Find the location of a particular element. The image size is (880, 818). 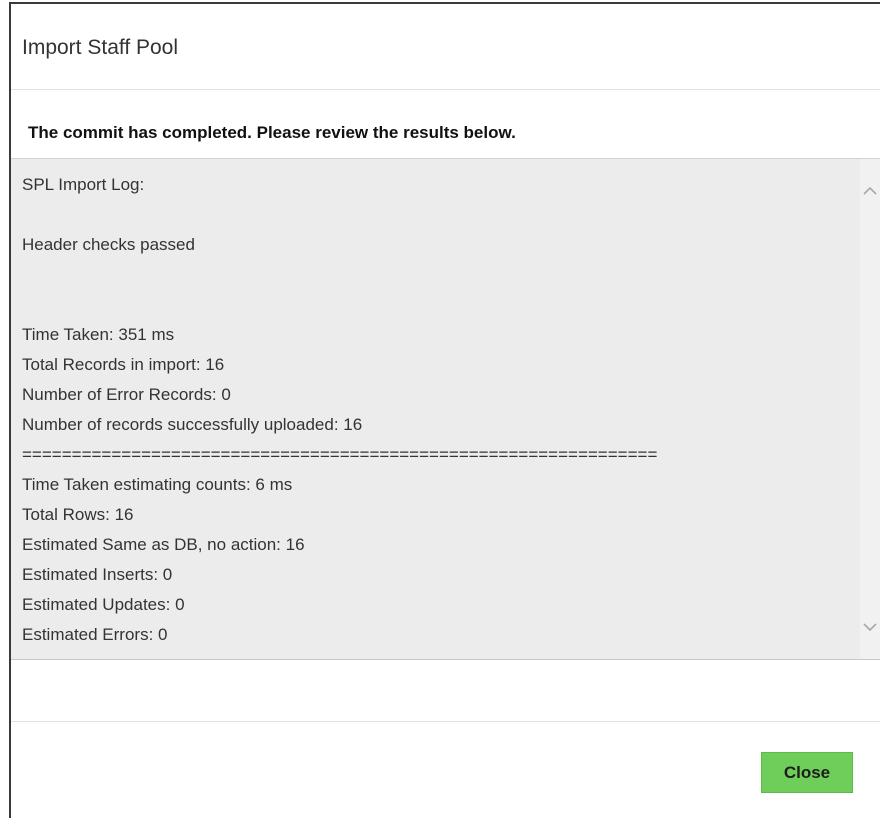

close-button: Close is located at coordinates (807, 772).